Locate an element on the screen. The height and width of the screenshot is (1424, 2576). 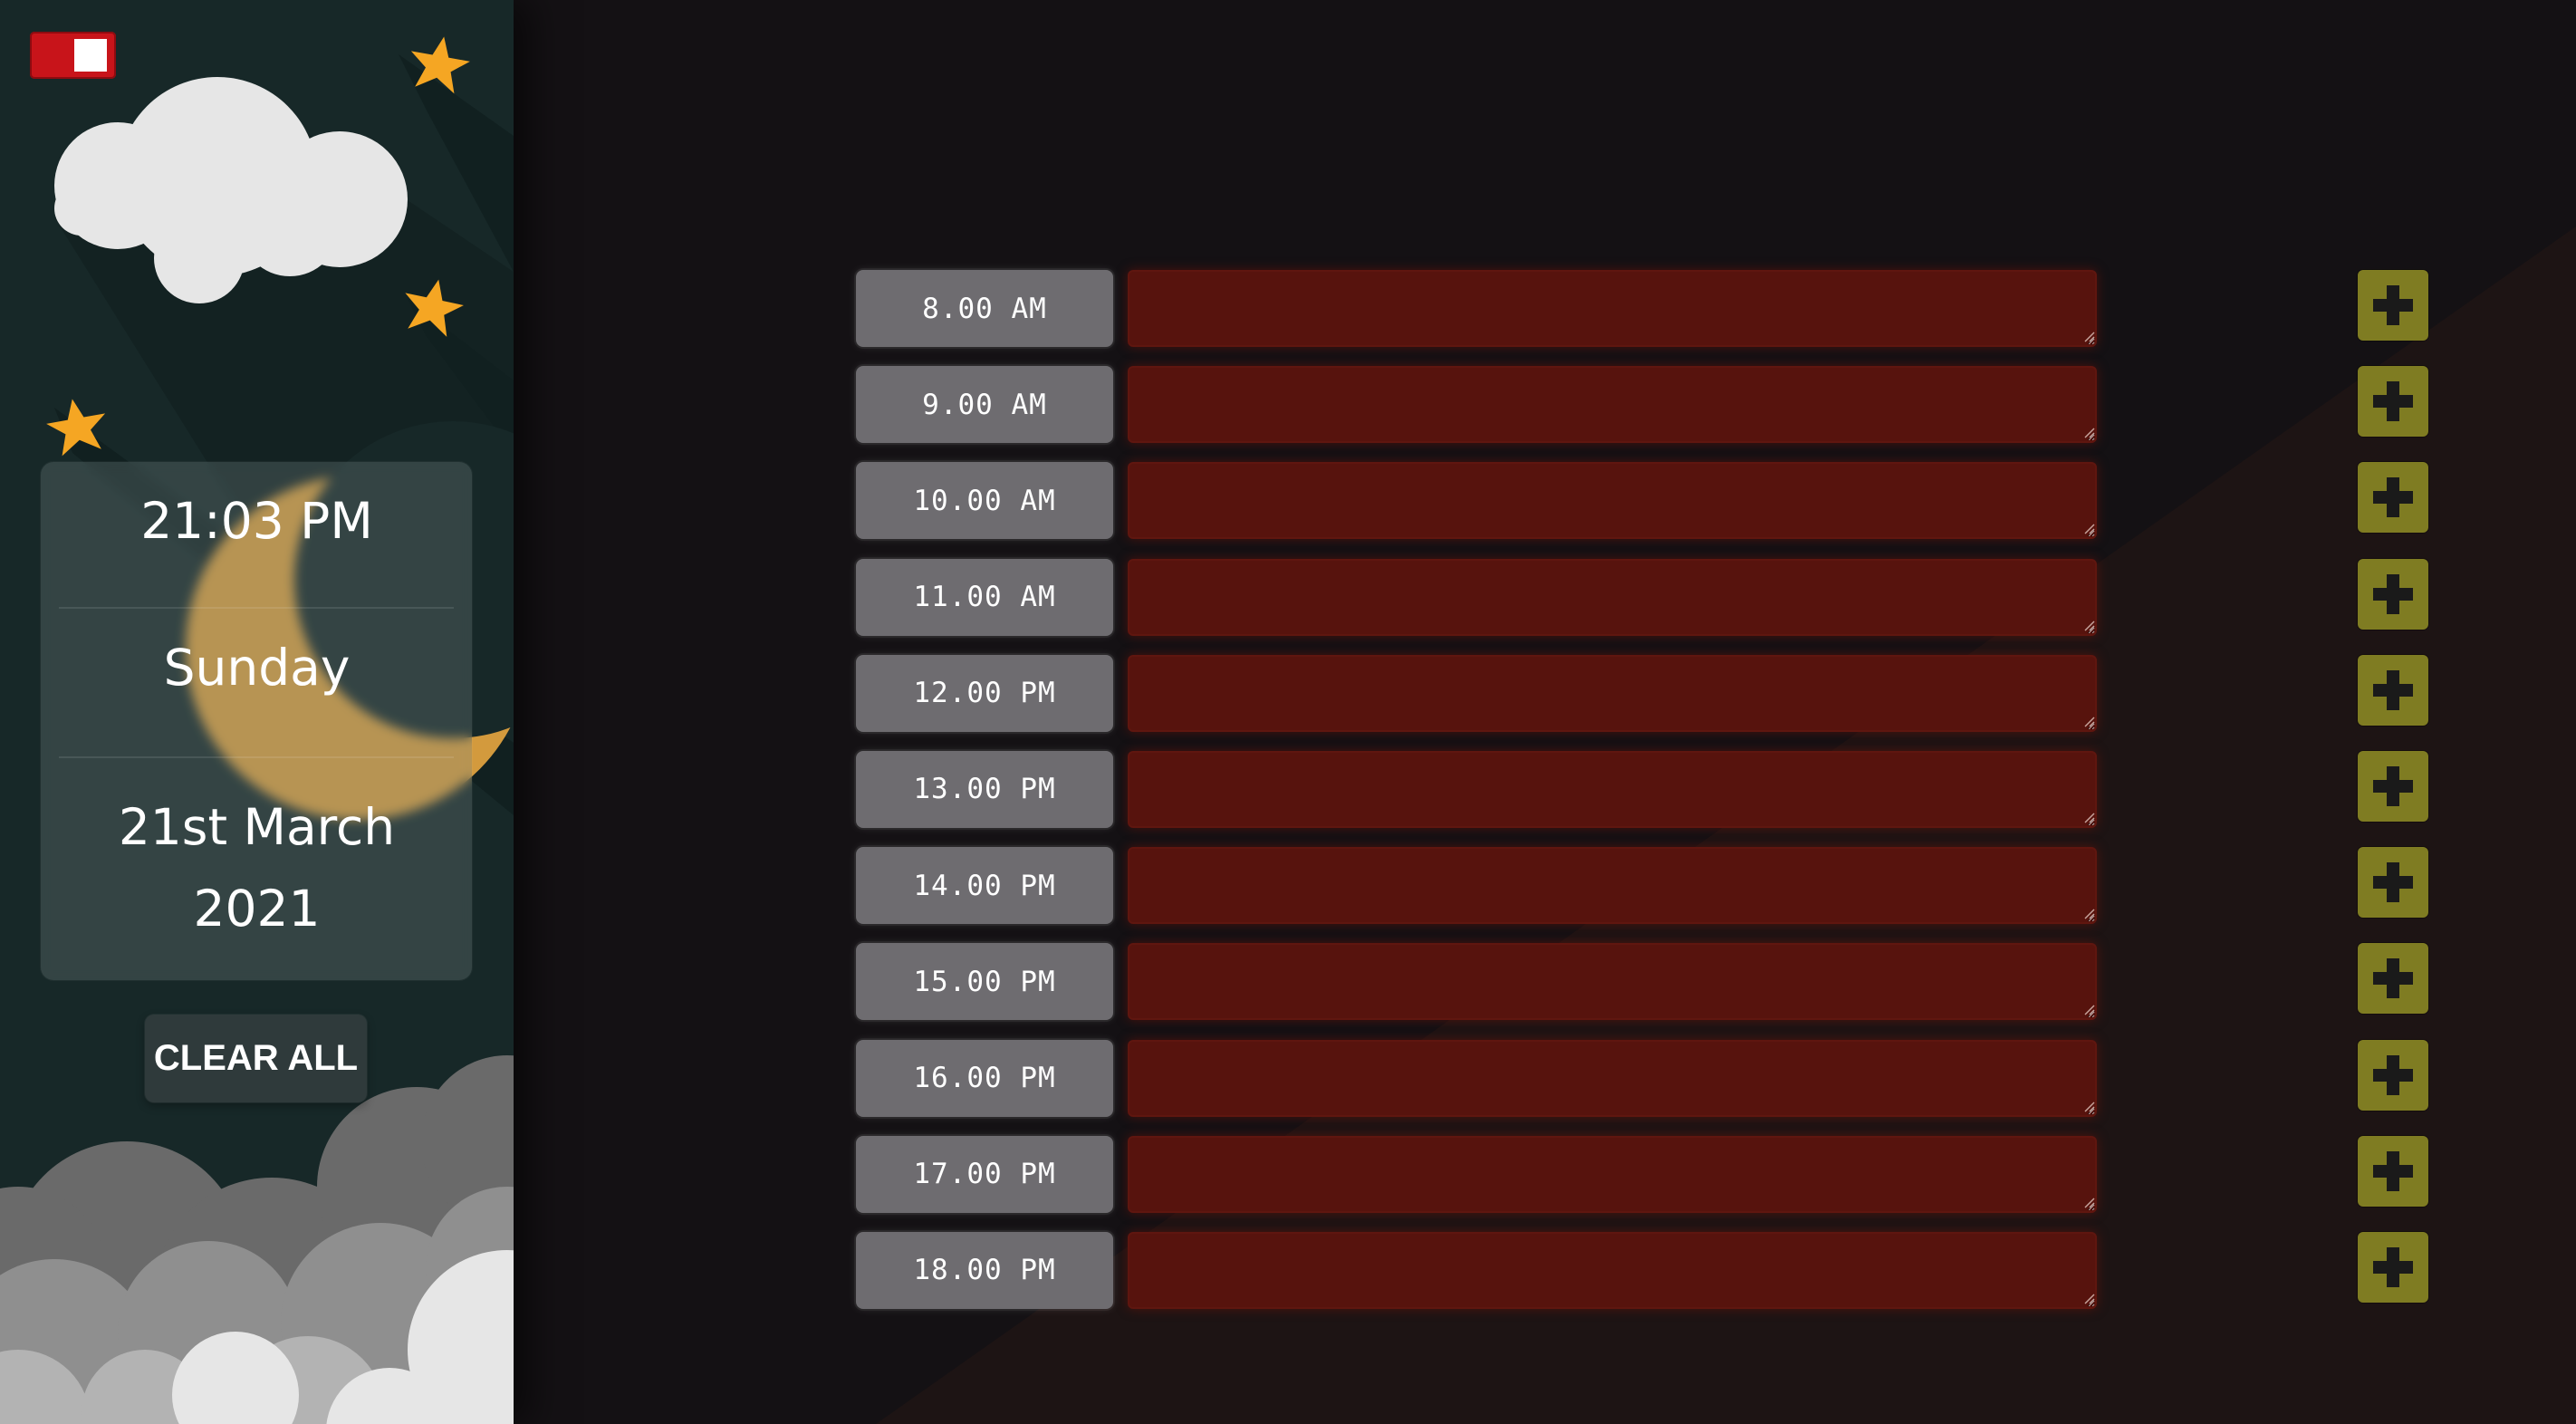
bottom-clouds-illustration is located at coordinates (257, 1240).